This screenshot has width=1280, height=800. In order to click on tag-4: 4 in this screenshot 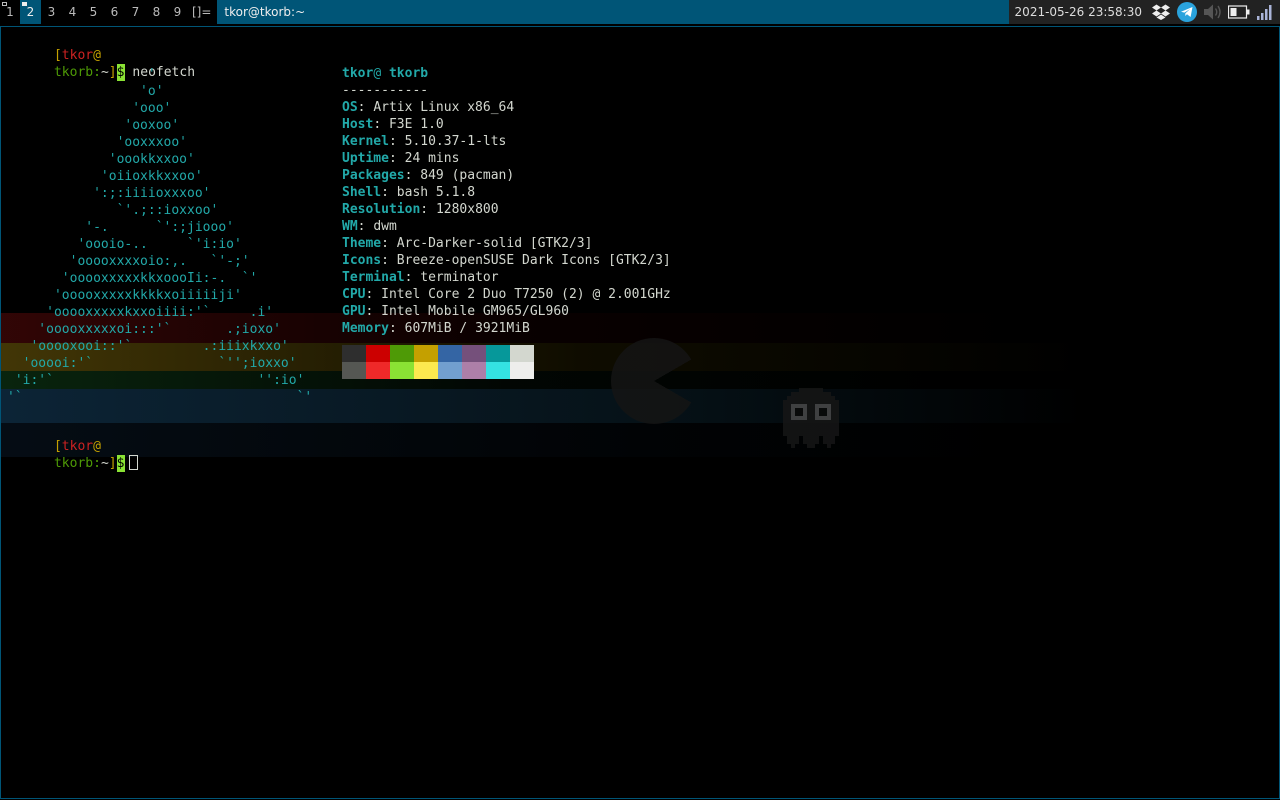, I will do `click(72, 12)`.